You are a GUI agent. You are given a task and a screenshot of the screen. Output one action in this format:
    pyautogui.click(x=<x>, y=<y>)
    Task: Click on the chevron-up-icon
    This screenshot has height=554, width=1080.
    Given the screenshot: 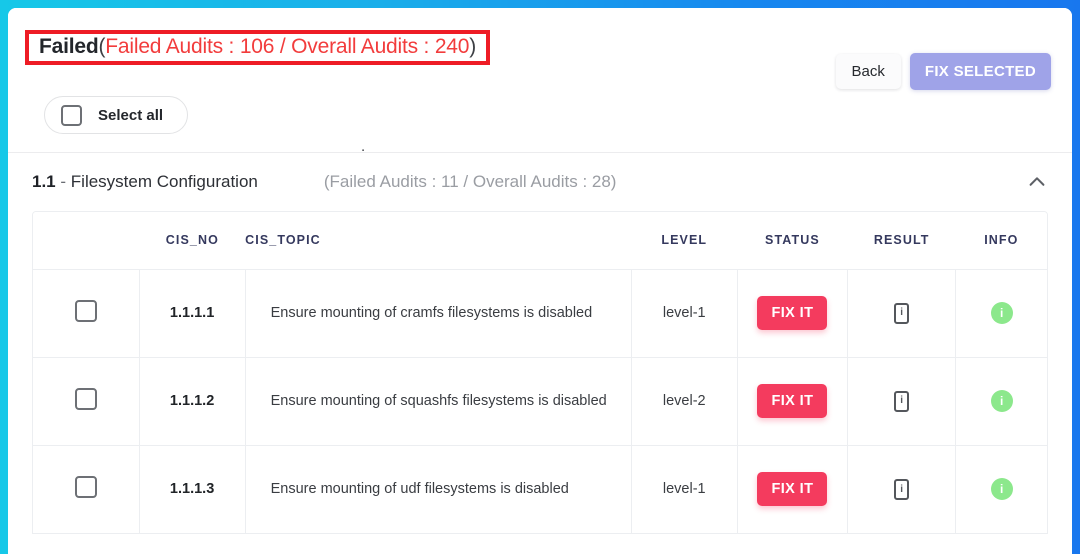 What is the action you would take?
    pyautogui.click(x=1037, y=182)
    